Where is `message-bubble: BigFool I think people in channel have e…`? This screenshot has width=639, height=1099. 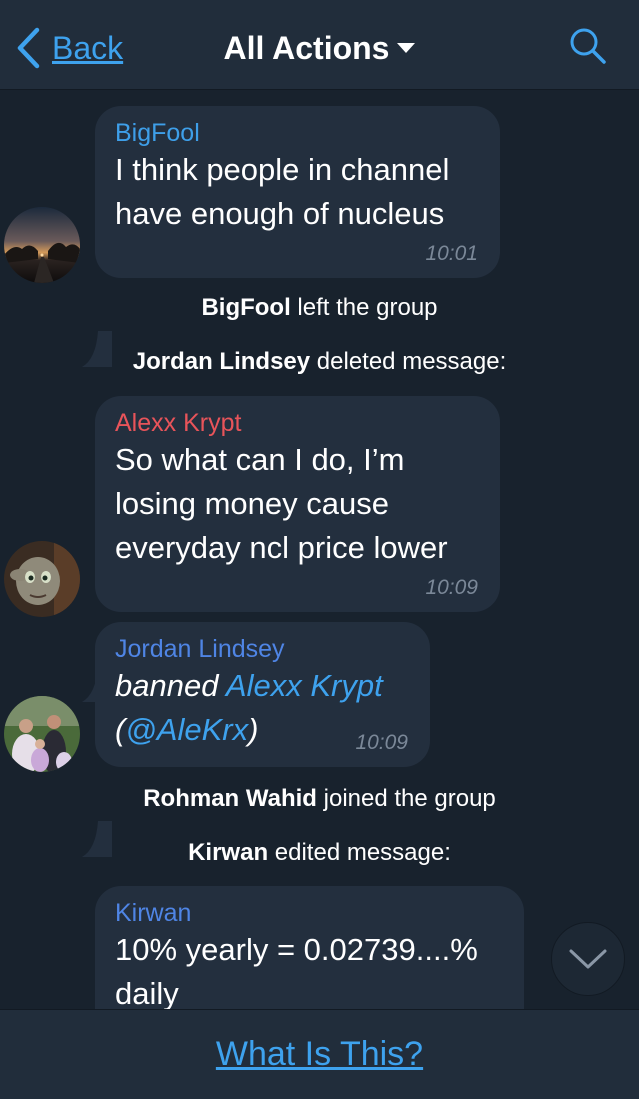 message-bubble: BigFool I think people in channel have e… is located at coordinates (297, 192).